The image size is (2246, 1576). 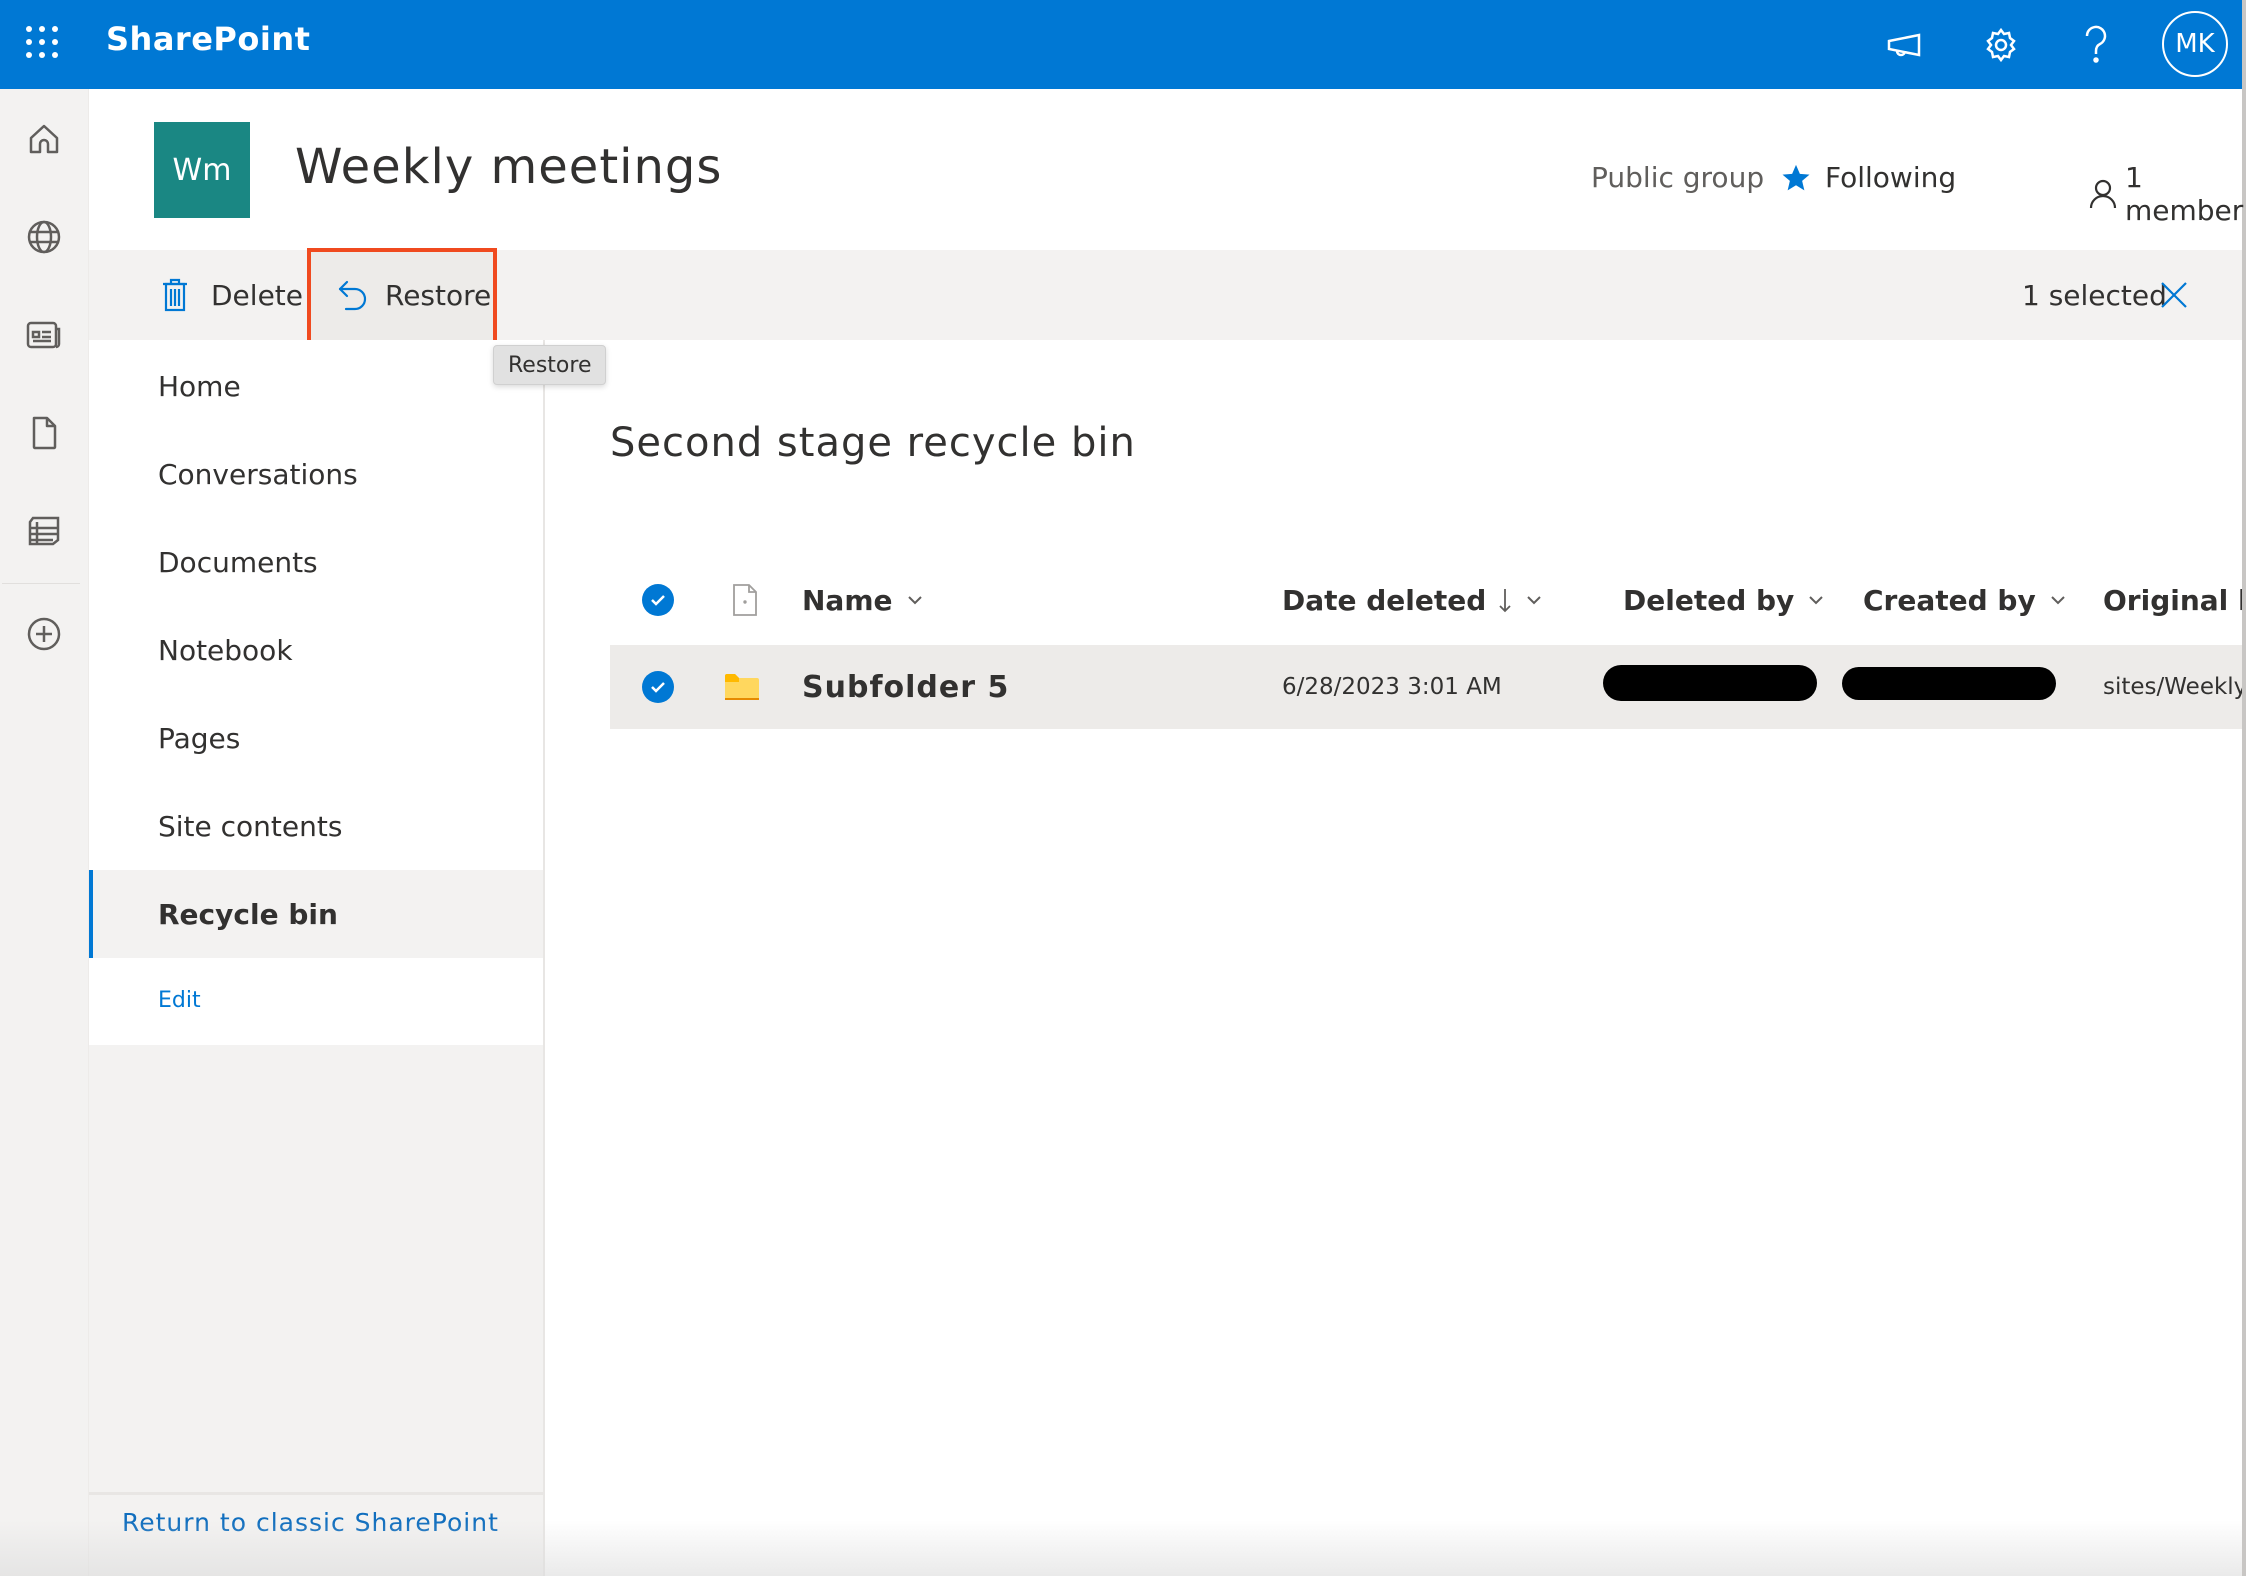 I want to click on nav-item-conversations: Conversations, so click(x=316, y=474).